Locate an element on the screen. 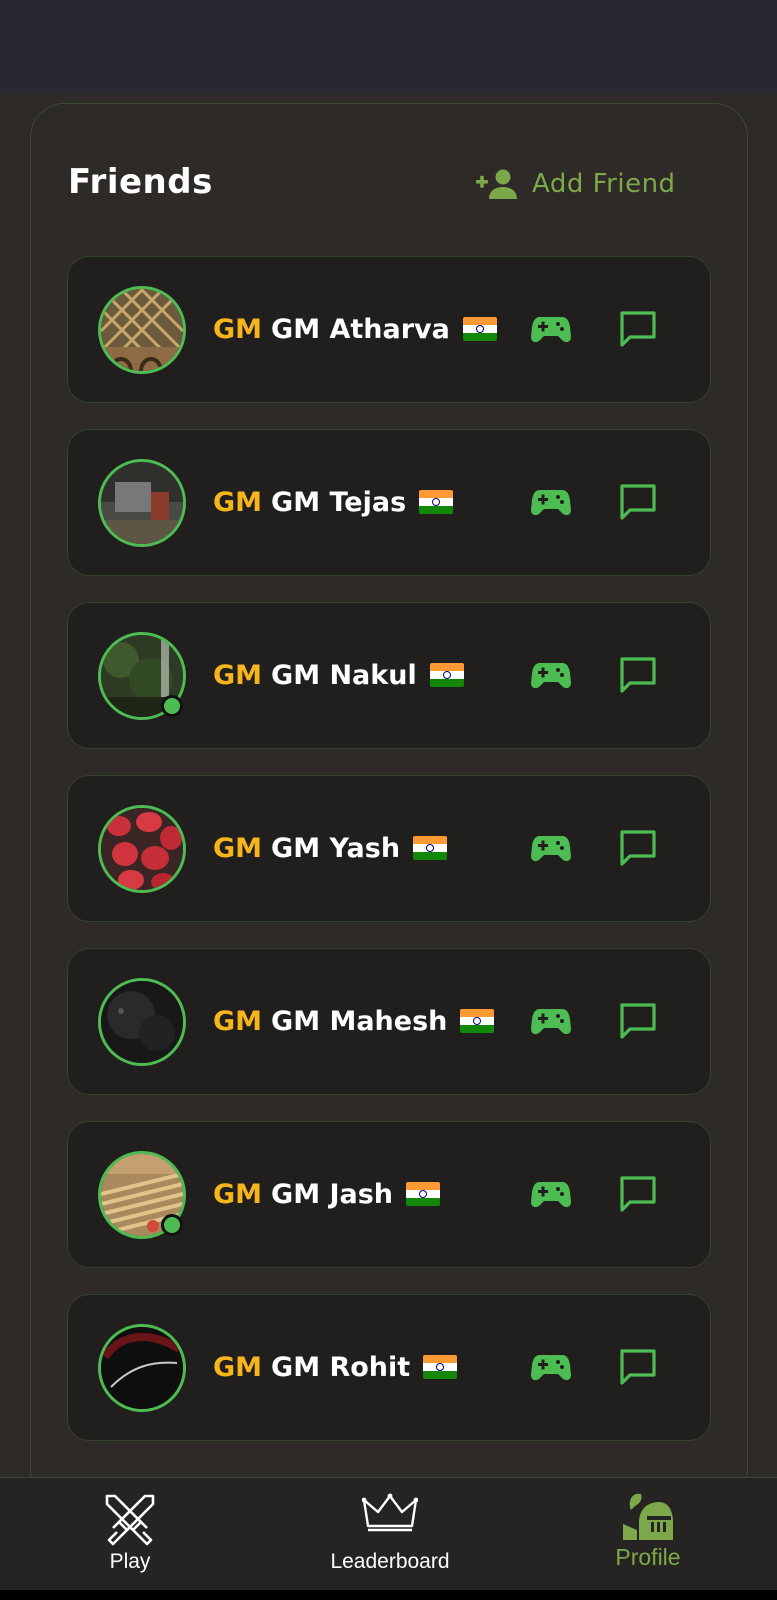 The image size is (777, 1600). friend-card: GM GM Atharva is located at coordinates (389, 329).